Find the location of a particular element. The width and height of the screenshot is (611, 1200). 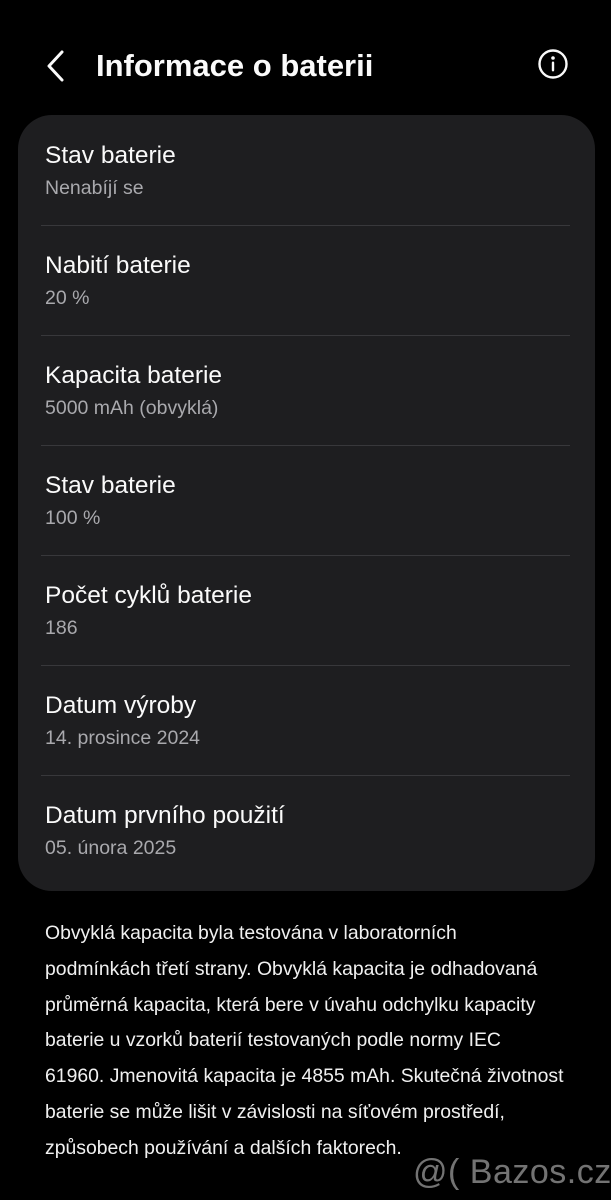

battery-cycles-value: 186 is located at coordinates (61, 628).